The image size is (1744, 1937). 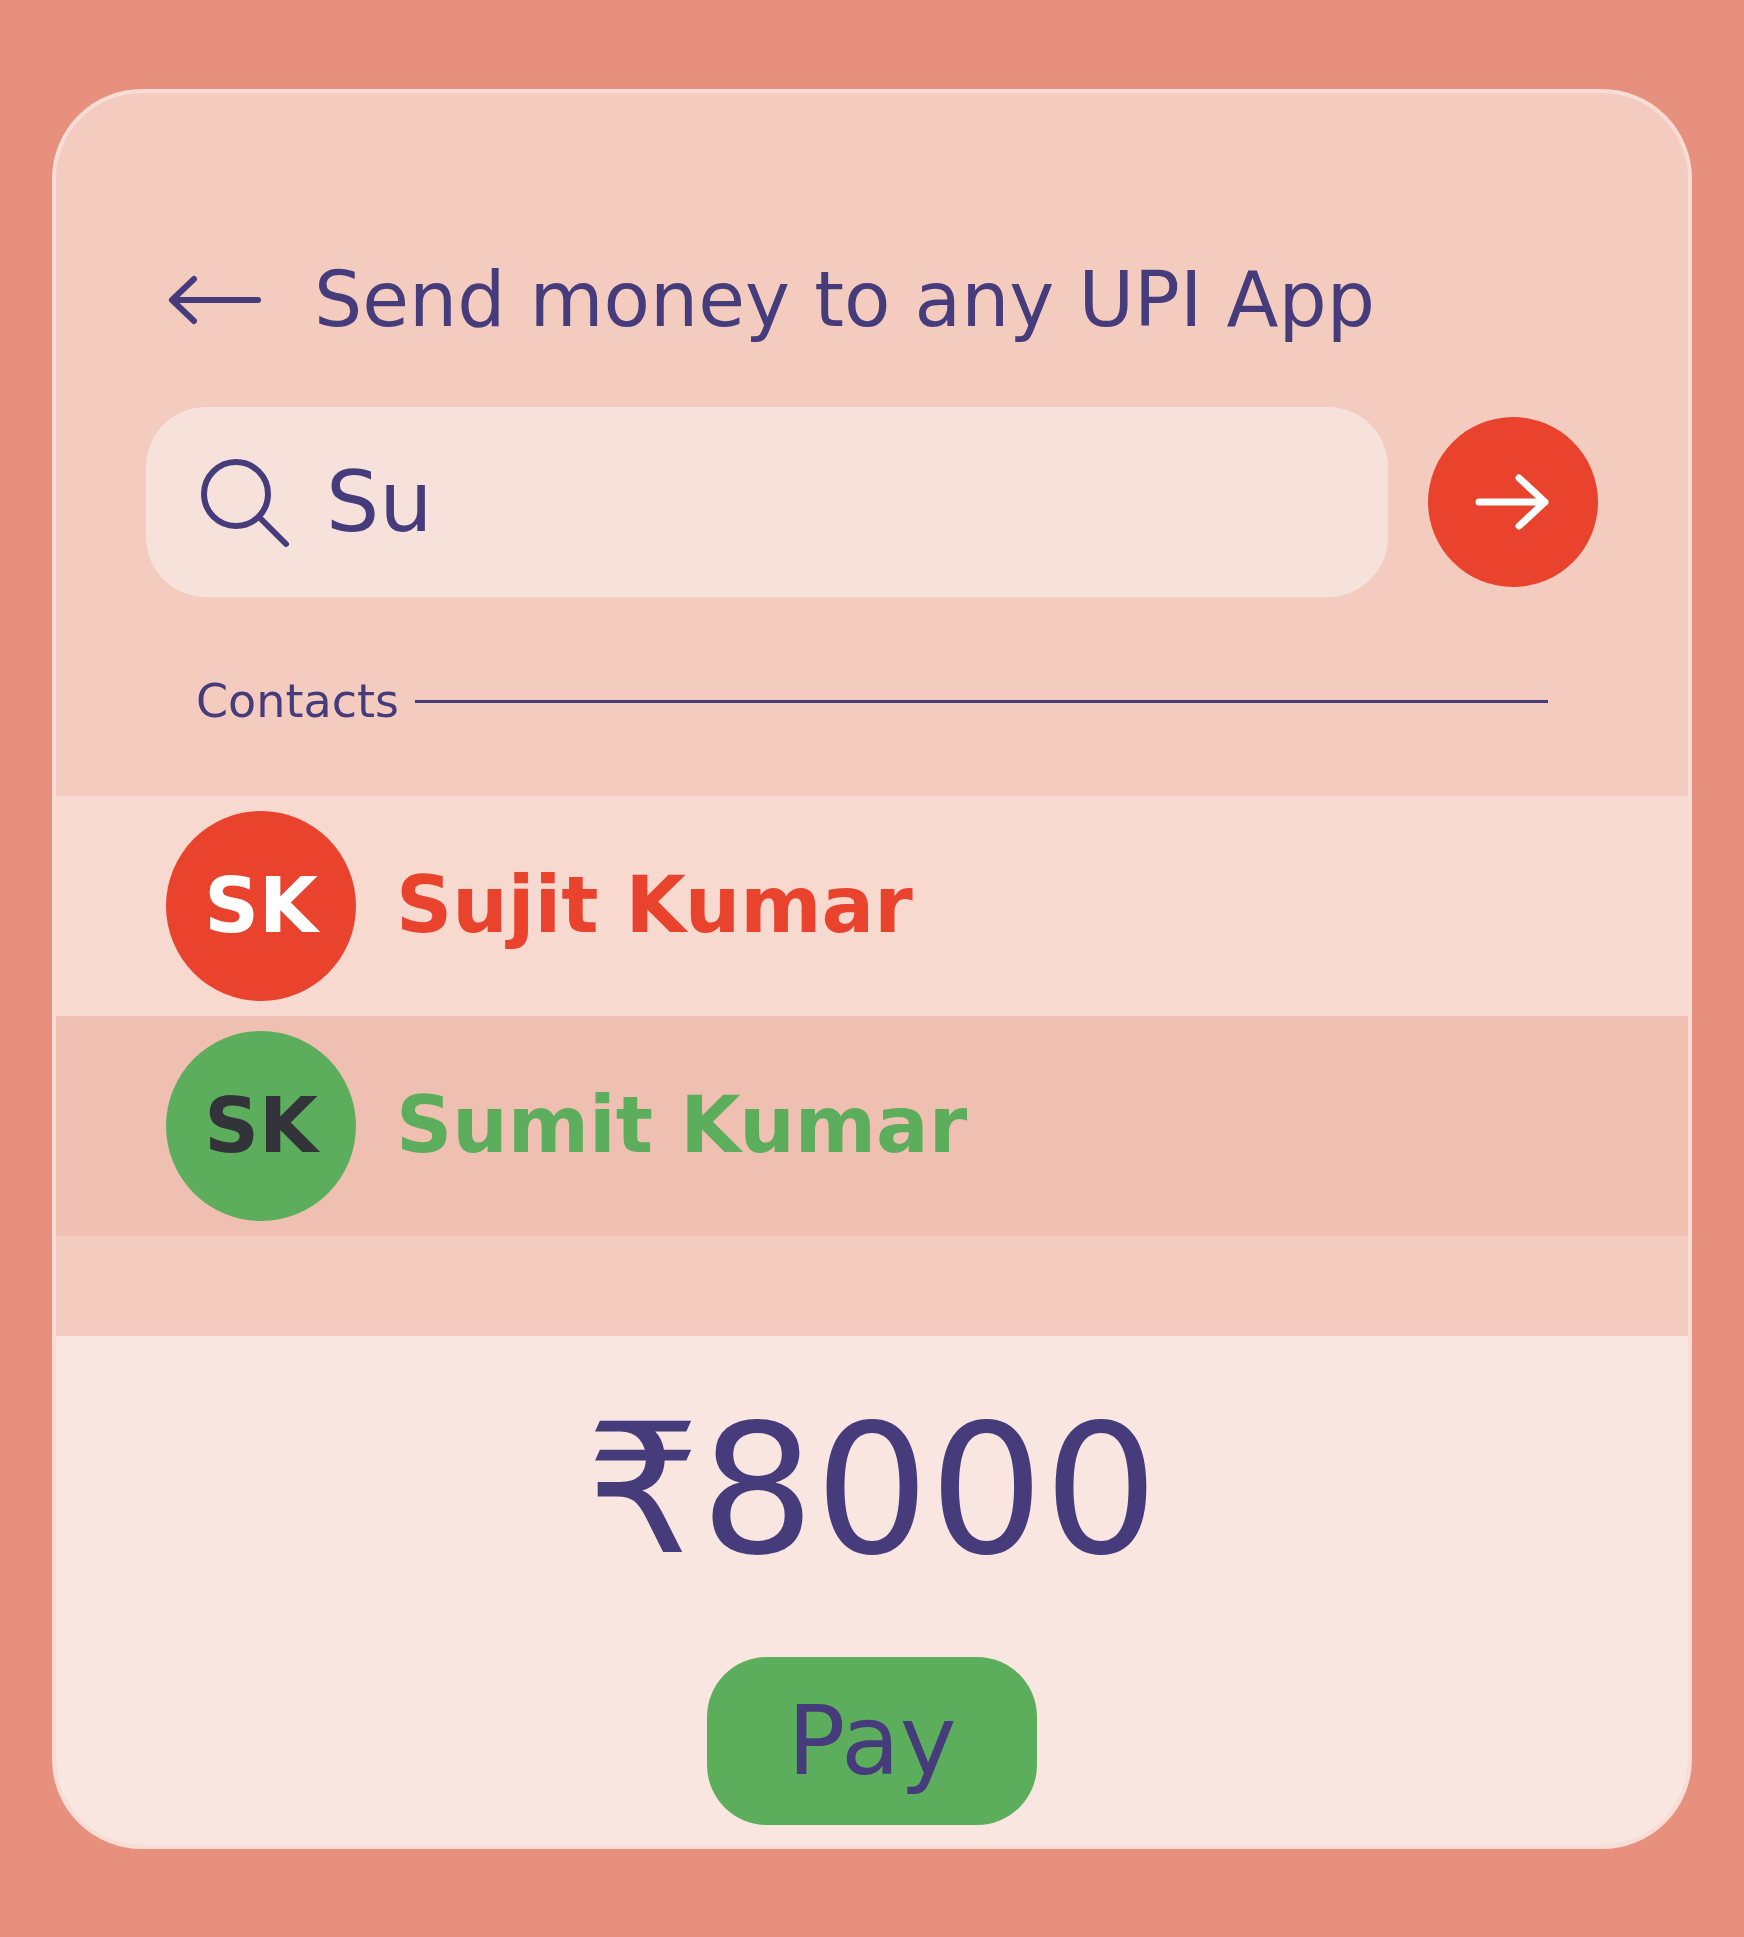 I want to click on contact-row: SK Sujit Kumar, so click(x=872, y=905).